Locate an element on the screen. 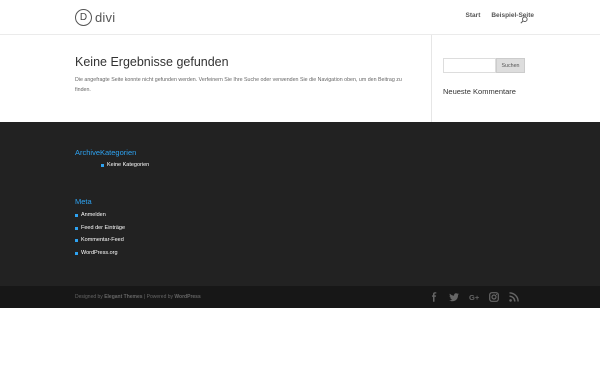 This screenshot has width=600, height=375. social-icons: G+ is located at coordinates (474, 297).